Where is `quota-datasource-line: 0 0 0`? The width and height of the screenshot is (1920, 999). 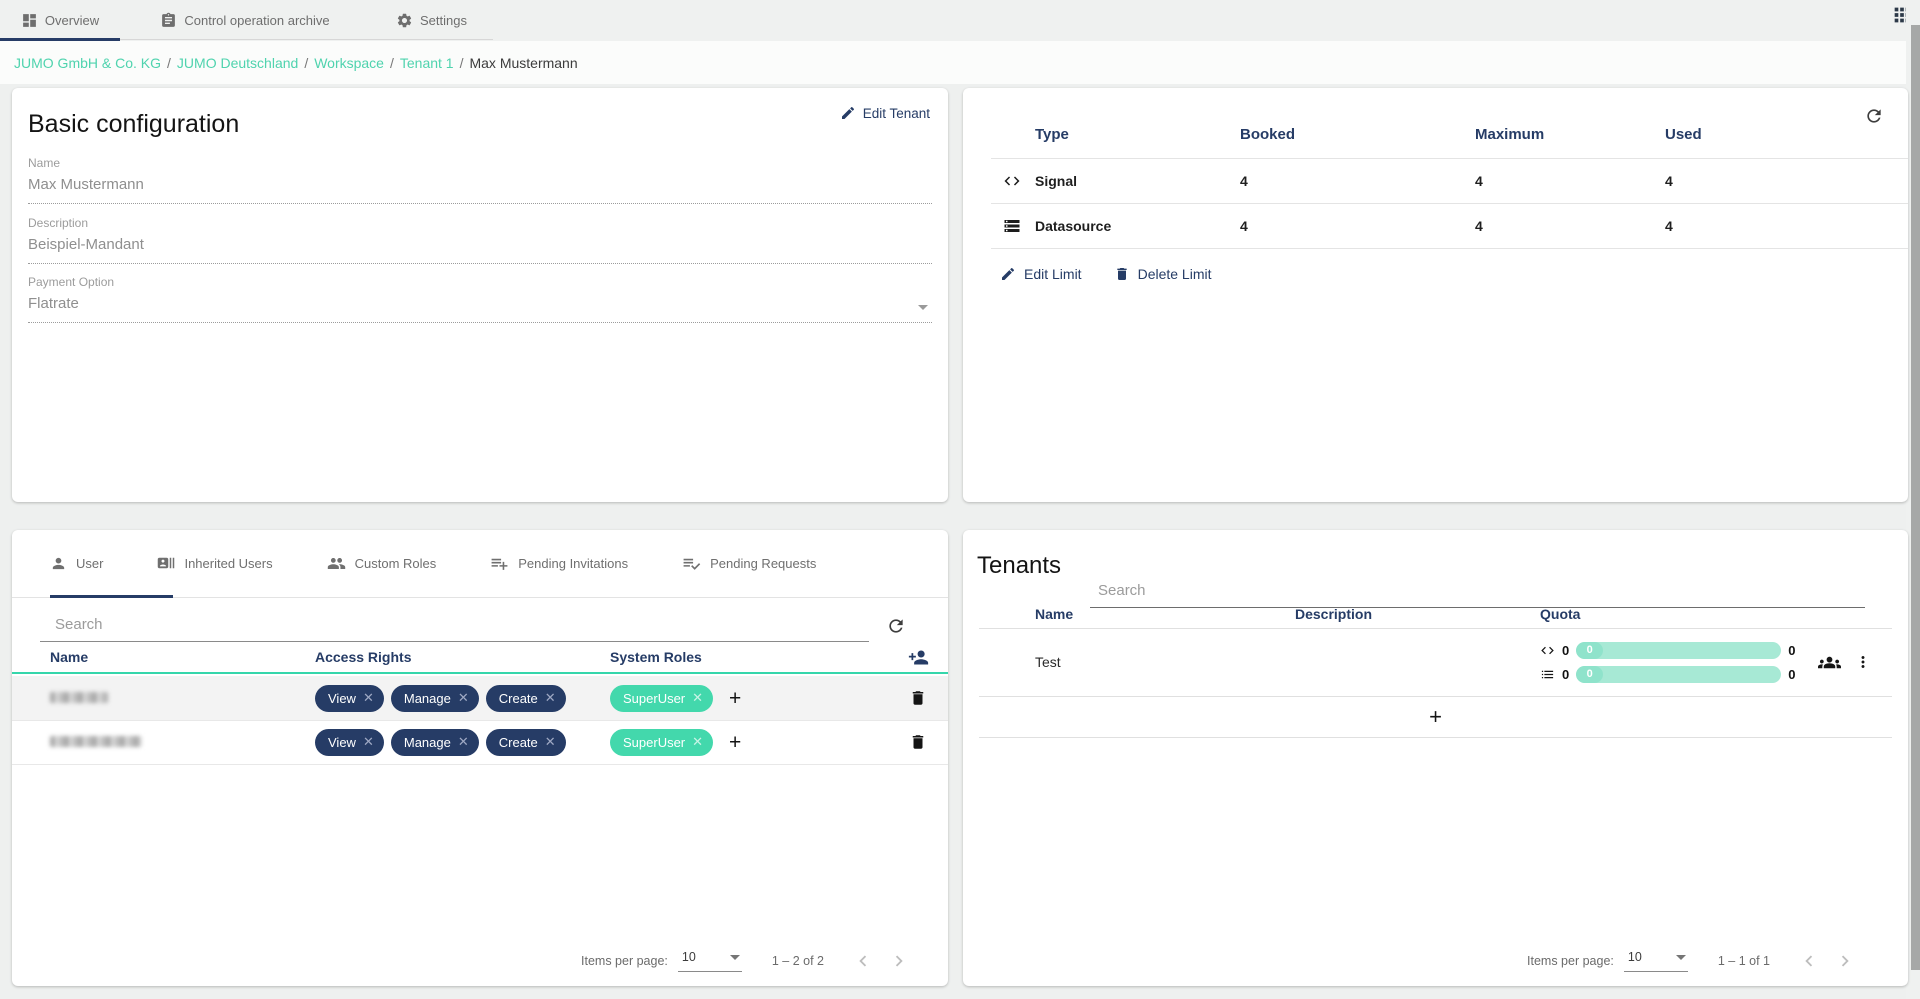 quota-datasource-line: 0 0 0 is located at coordinates (1679, 674).